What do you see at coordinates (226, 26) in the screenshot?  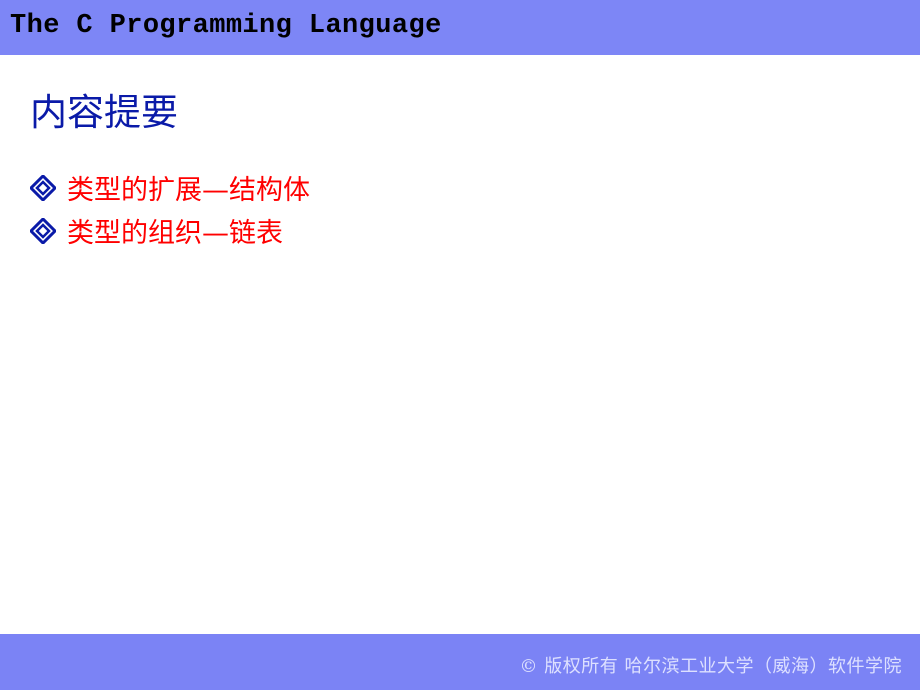 I see `course-title: The C Programming Language` at bounding box center [226, 26].